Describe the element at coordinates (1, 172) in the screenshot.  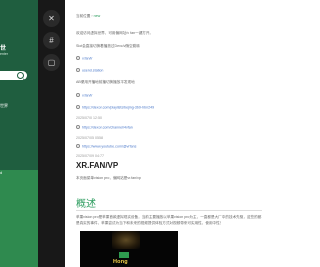
I see `sidebar-strip-label: d` at that location.